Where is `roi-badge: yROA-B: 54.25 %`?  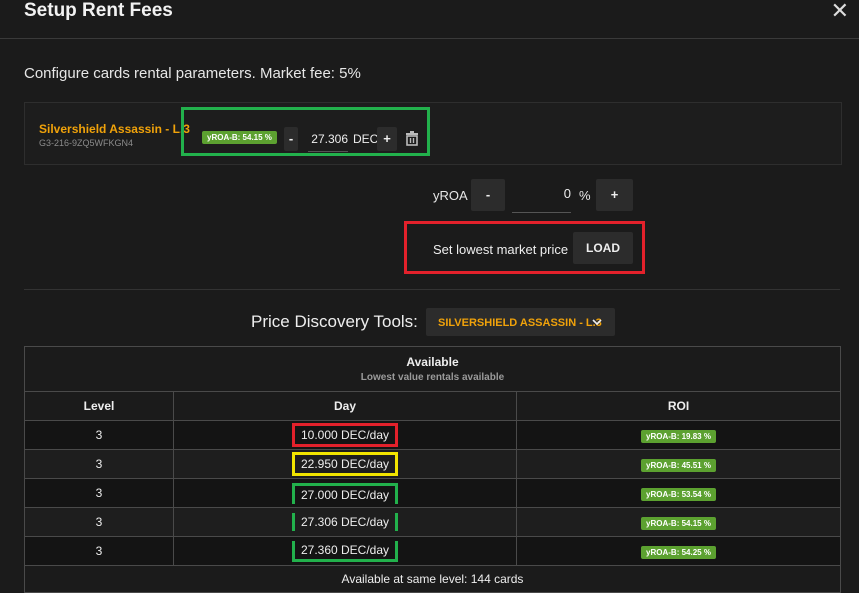
roi-badge: yROA-B: 54.25 % is located at coordinates (678, 552).